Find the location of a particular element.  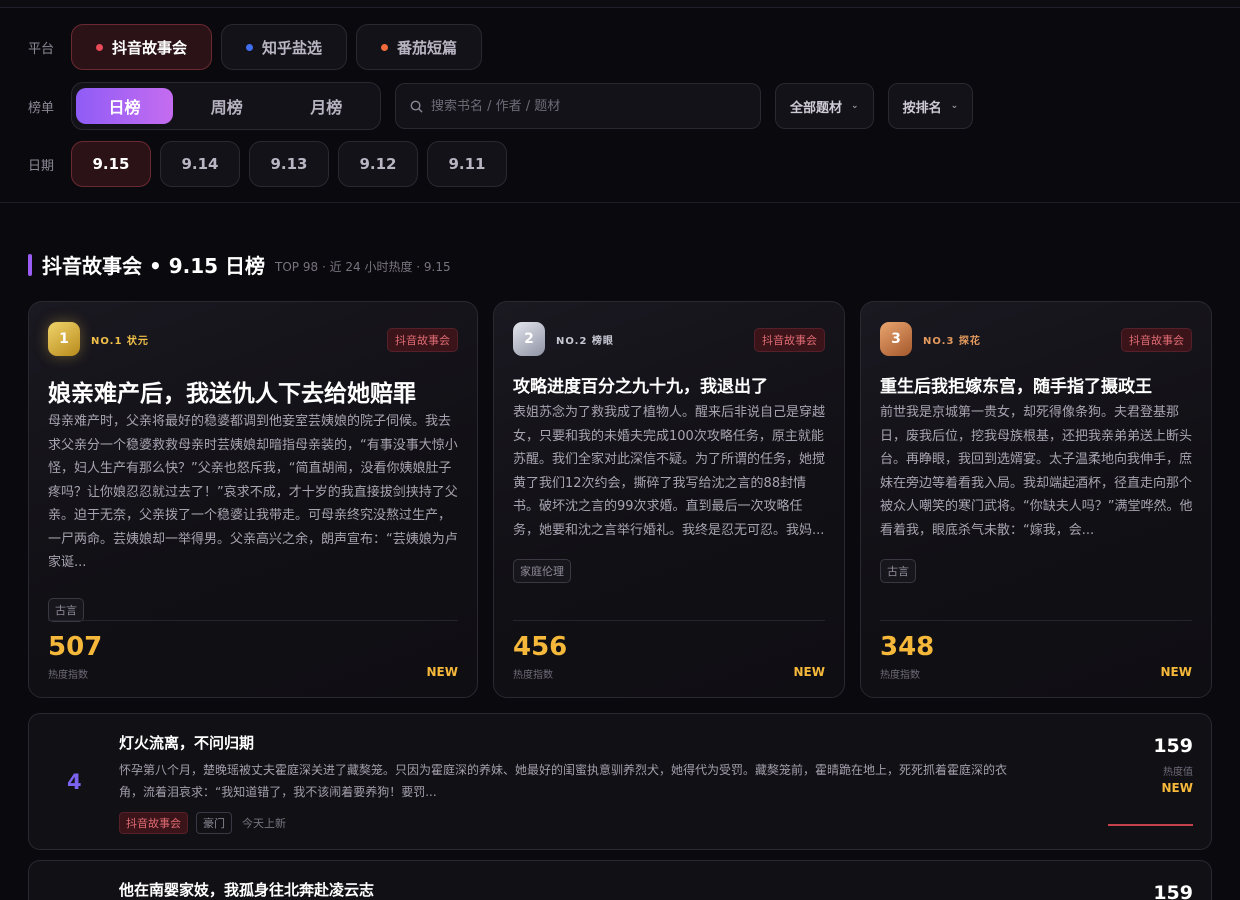

heat-value: 348 is located at coordinates (907, 647).